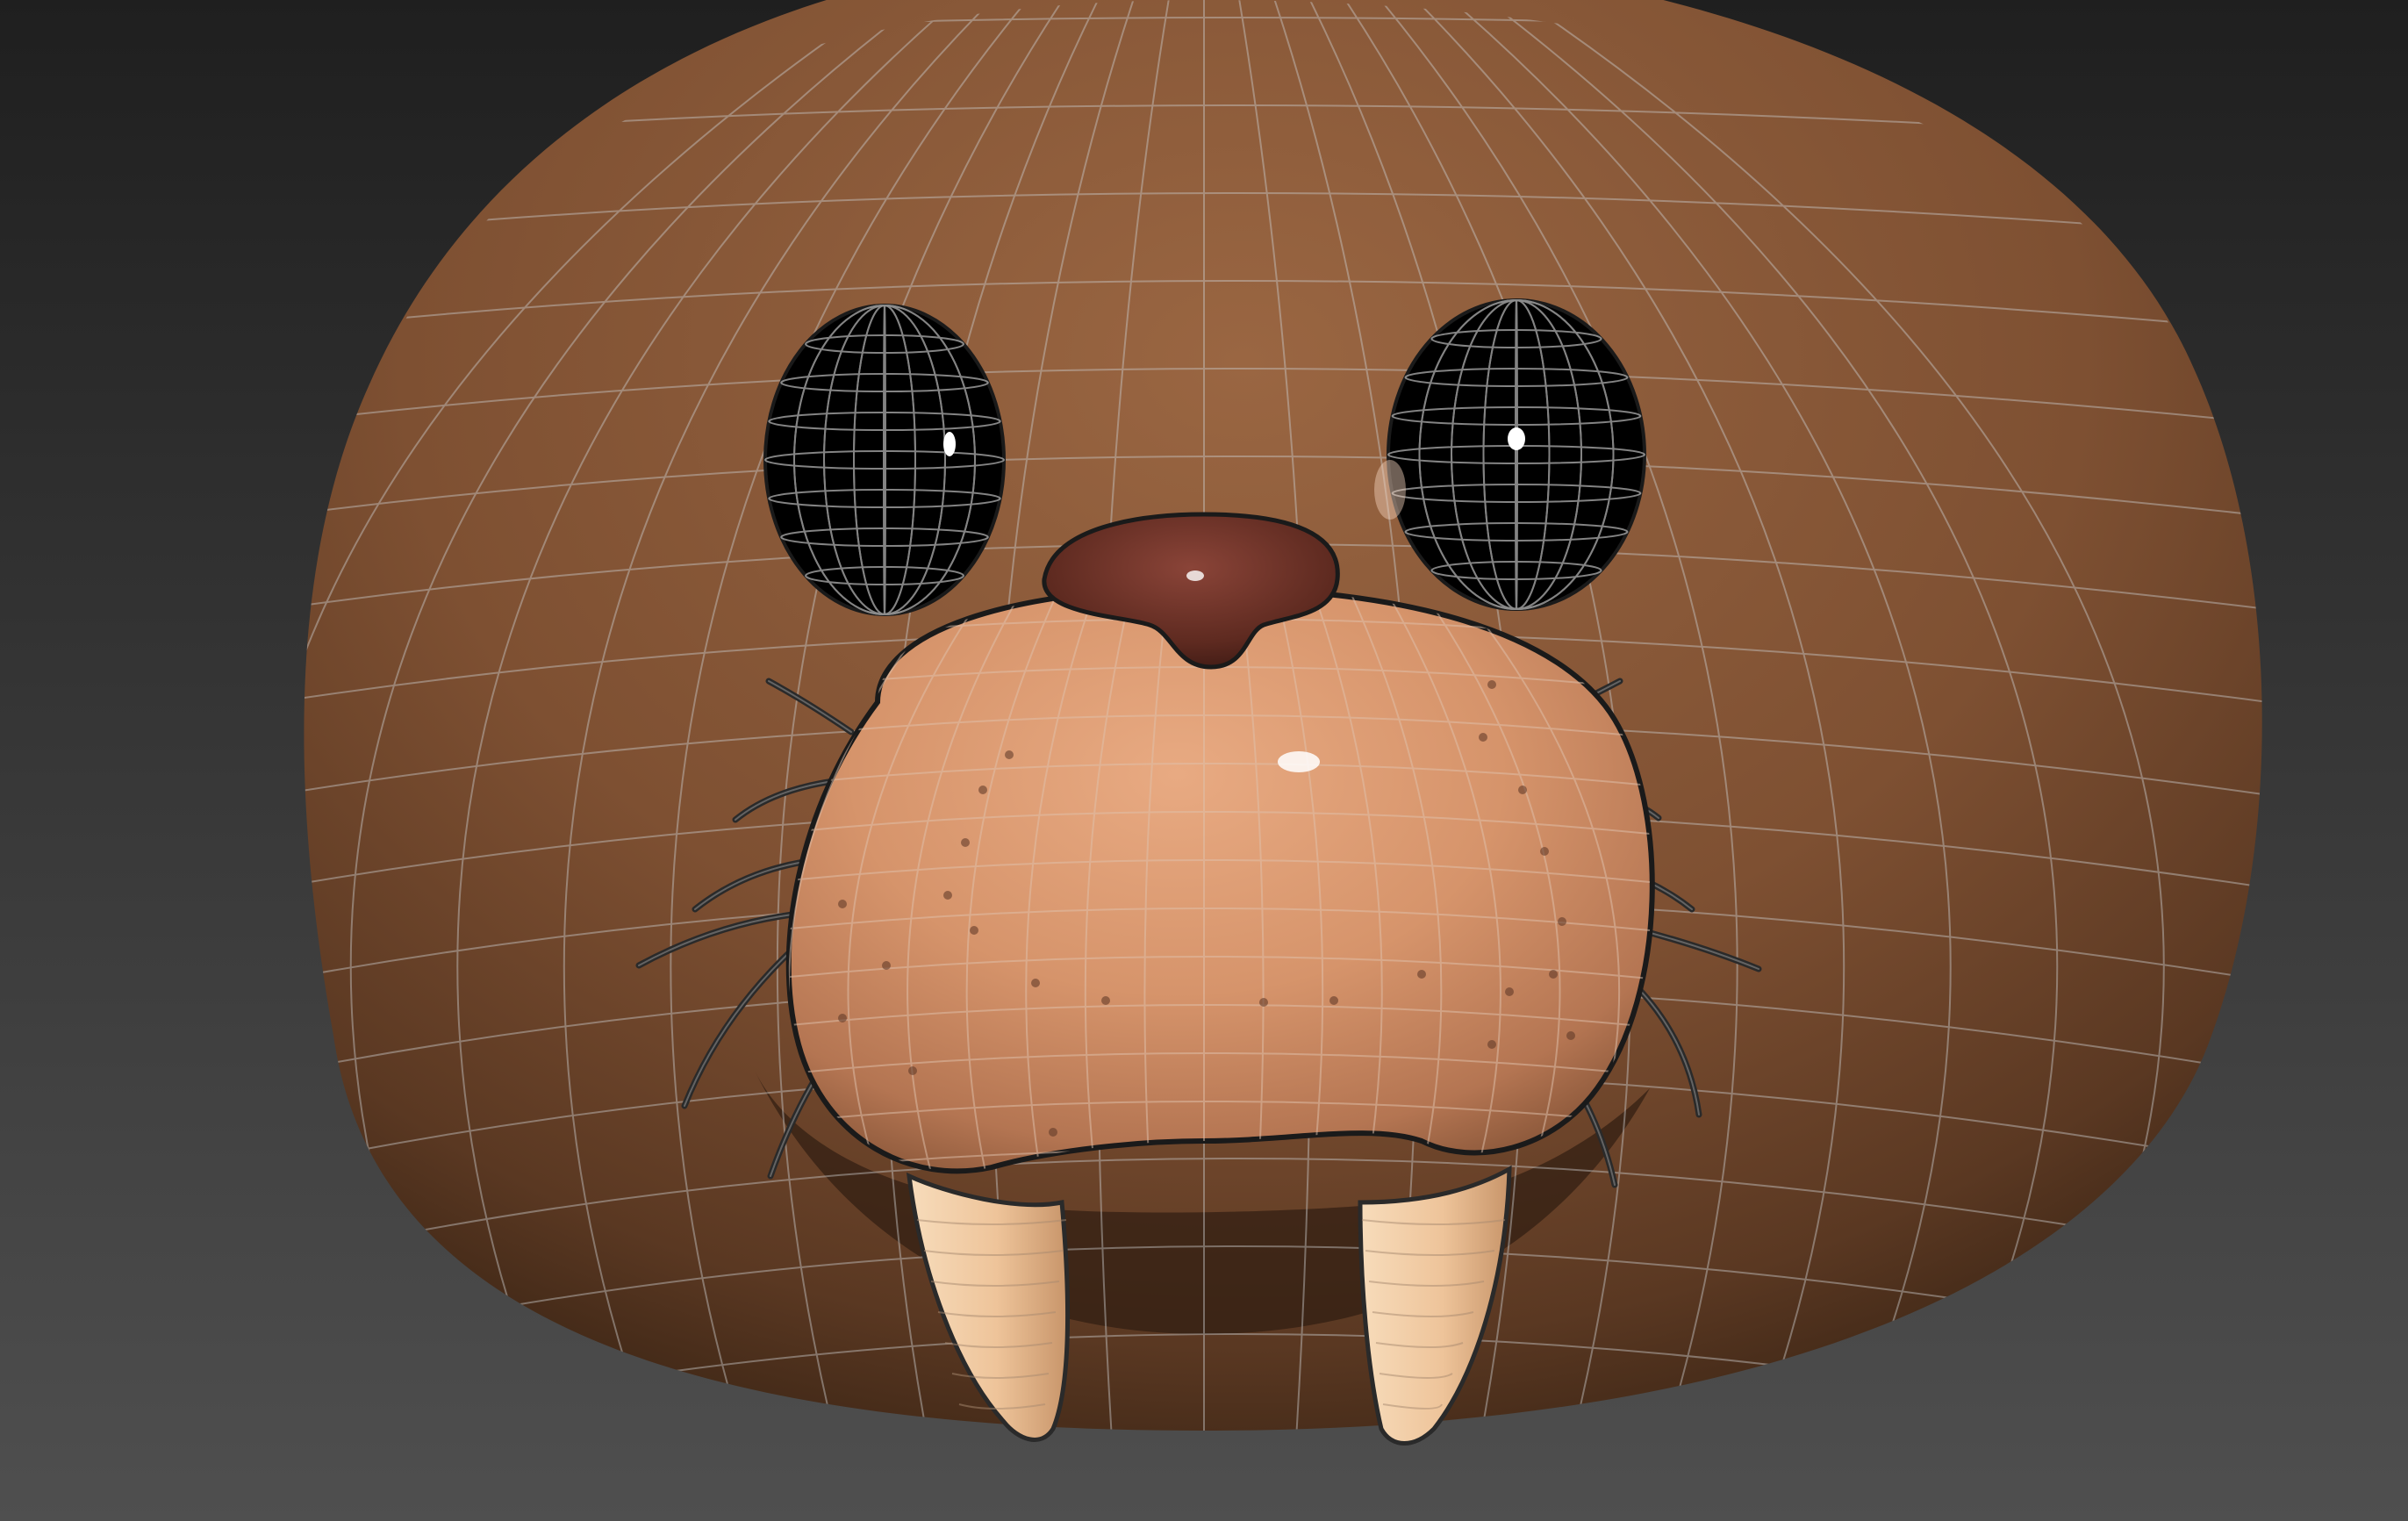 This screenshot has height=1521, width=2408. I want to click on muzzle-highlight, so click(1299, 761).